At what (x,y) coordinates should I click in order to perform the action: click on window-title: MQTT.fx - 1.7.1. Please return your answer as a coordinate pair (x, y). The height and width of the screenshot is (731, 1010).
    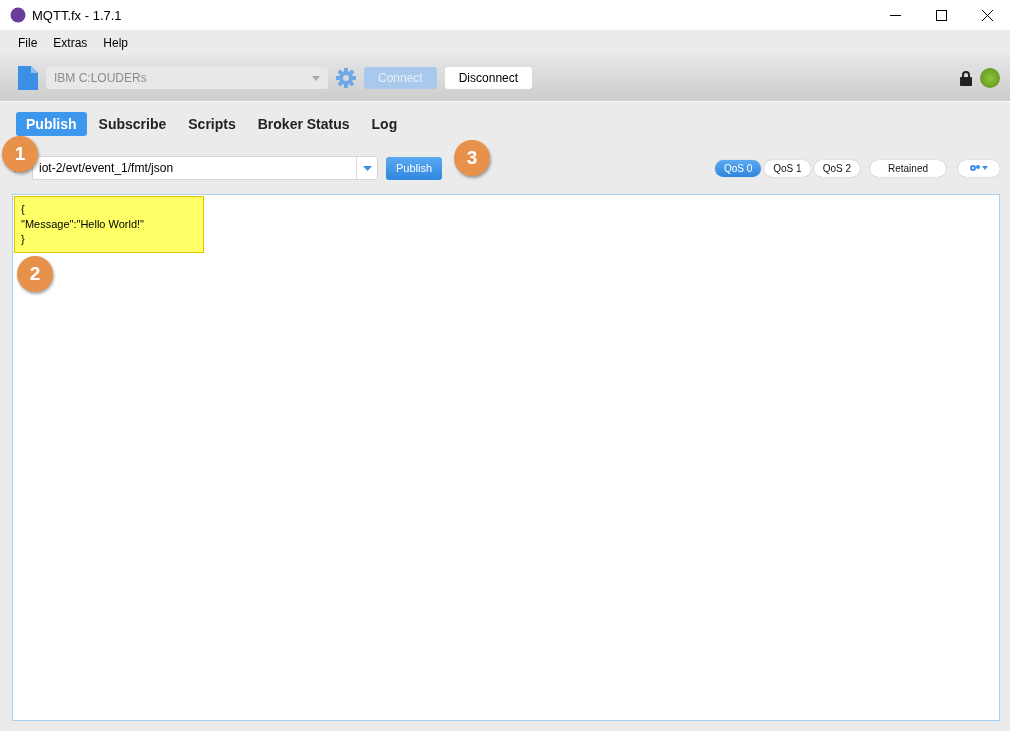
    Looking at the image, I should click on (77, 15).